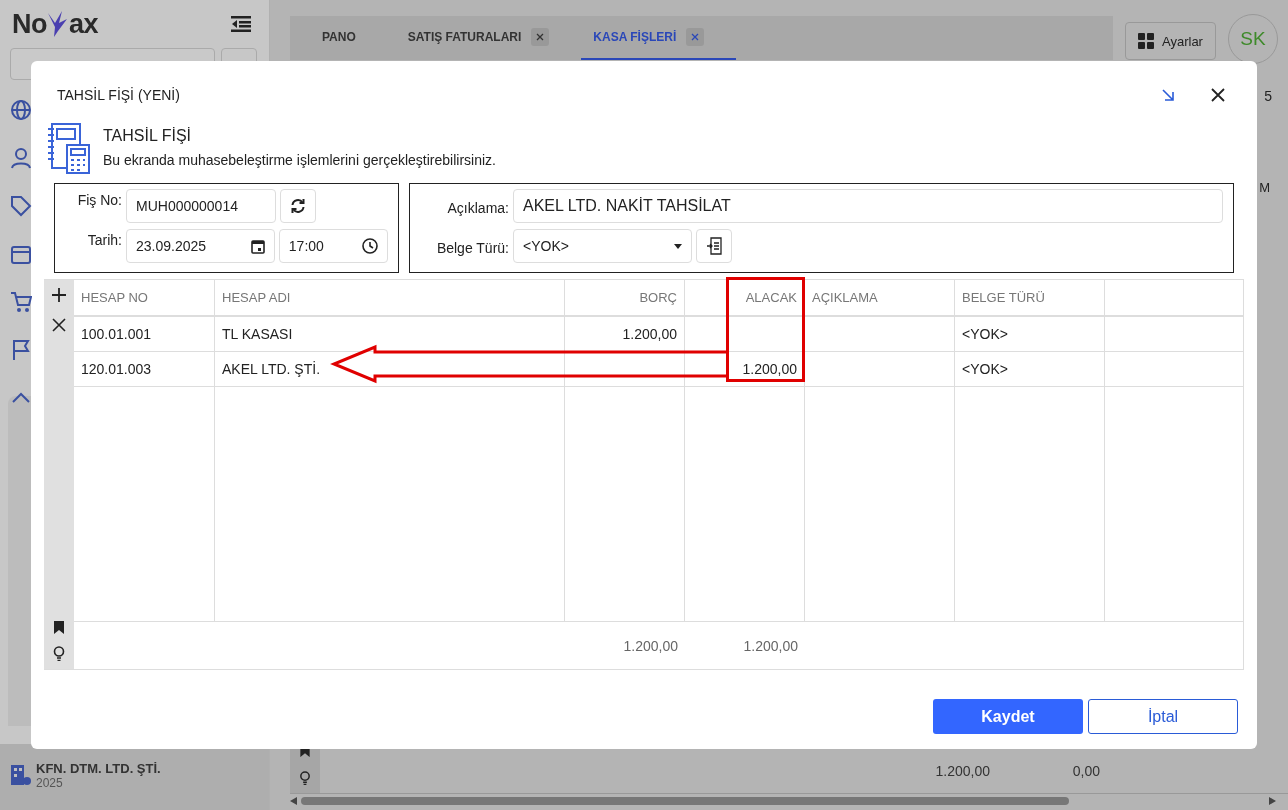 The width and height of the screenshot is (1288, 810). What do you see at coordinates (116, 369) in the screenshot?
I see `table-cell: 120.01.003` at bounding box center [116, 369].